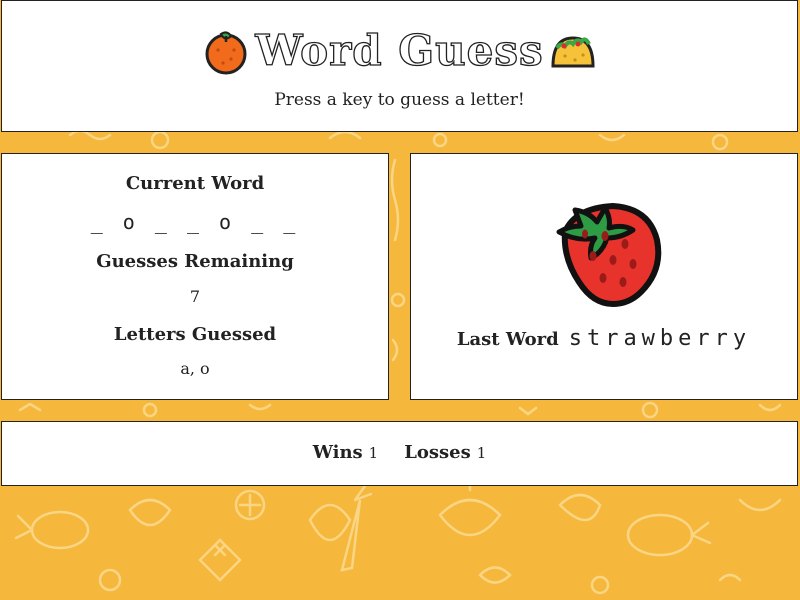  What do you see at coordinates (195, 296) in the screenshot?
I see `guesses-remaining-value: 7` at bounding box center [195, 296].